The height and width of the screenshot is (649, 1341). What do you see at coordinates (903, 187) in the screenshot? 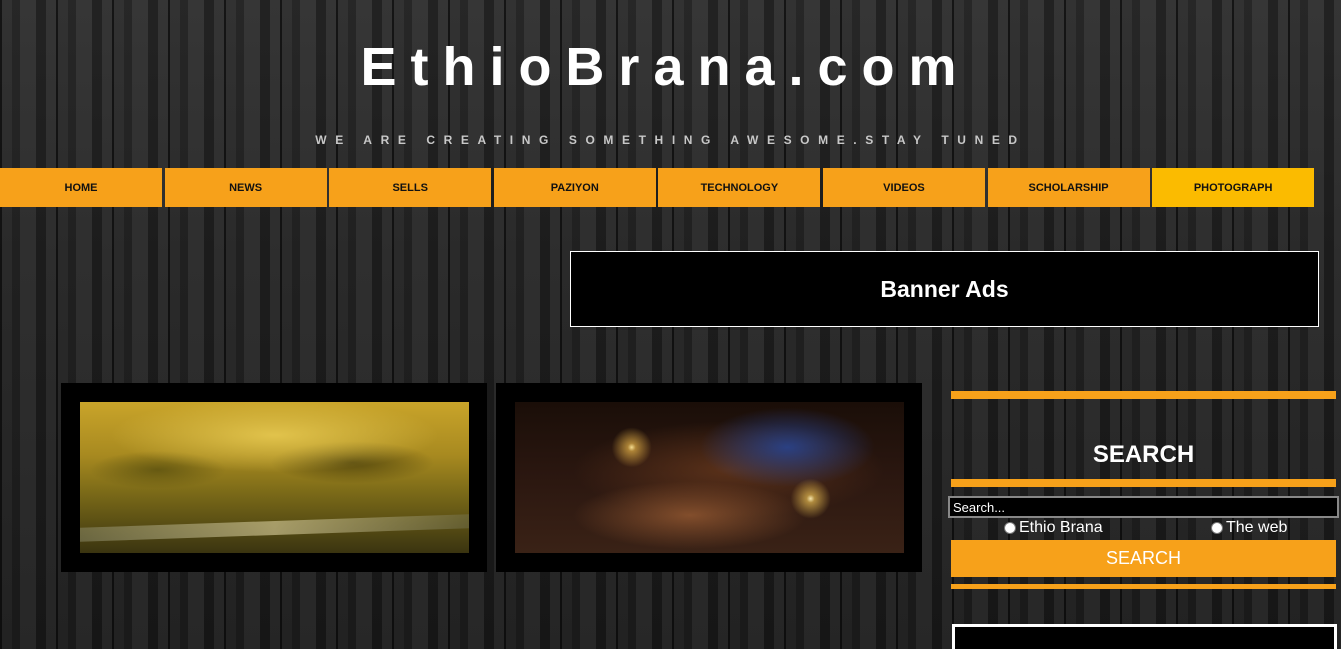
I see `nav-item-videos: VIDEOS` at bounding box center [903, 187].